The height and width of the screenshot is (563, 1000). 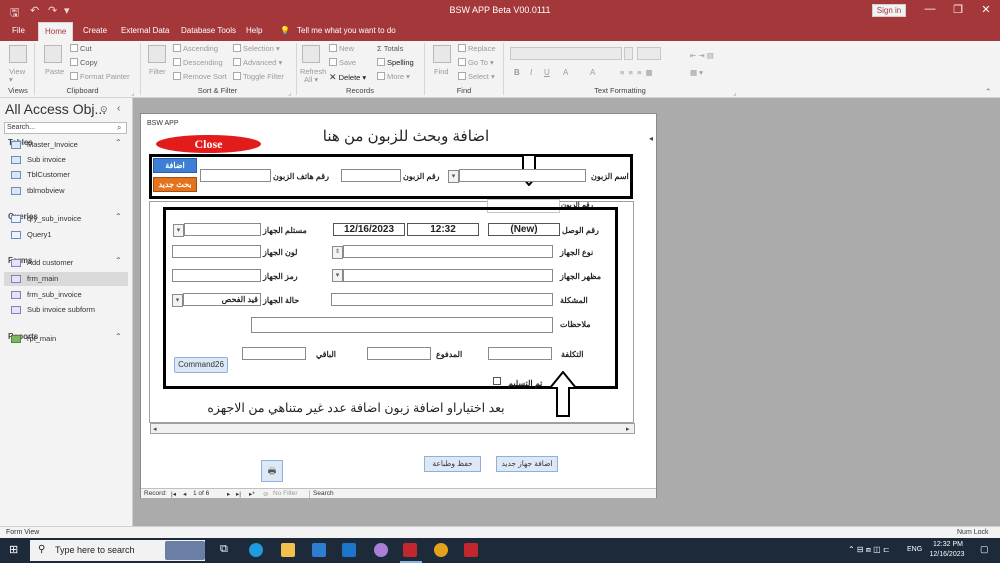 What do you see at coordinates (517, 72) in the screenshot?
I see `bold-button: B` at bounding box center [517, 72].